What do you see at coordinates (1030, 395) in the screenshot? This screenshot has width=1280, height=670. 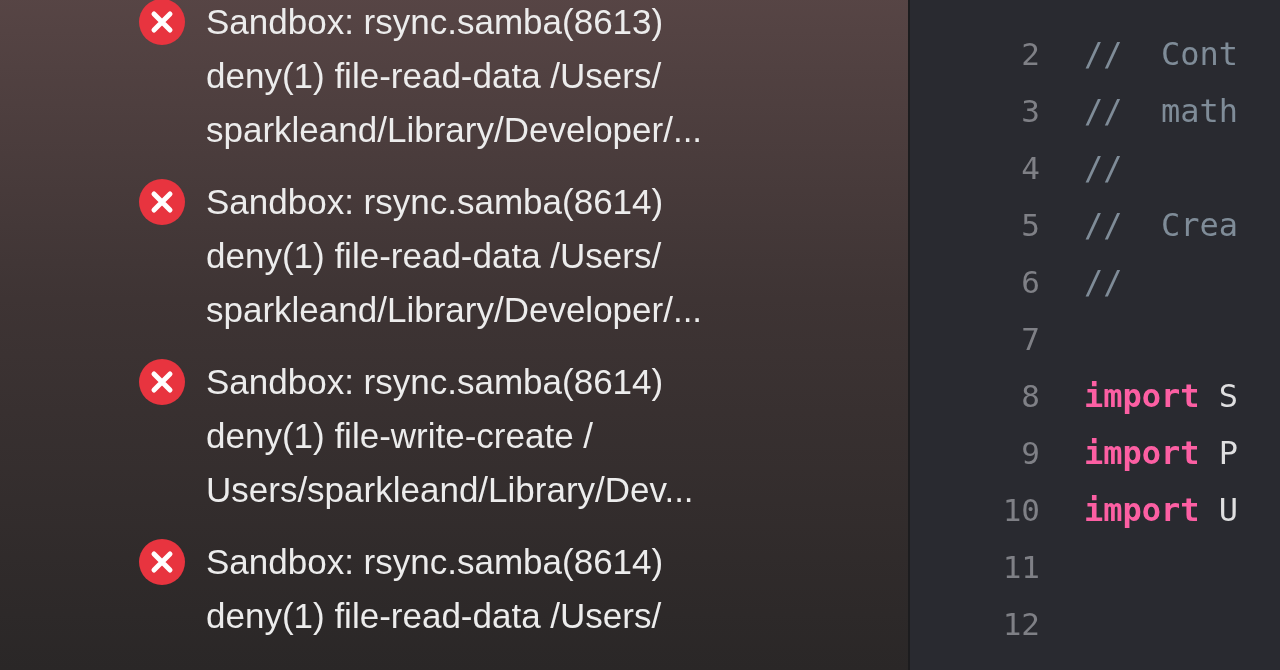 I see `line-number: 8` at bounding box center [1030, 395].